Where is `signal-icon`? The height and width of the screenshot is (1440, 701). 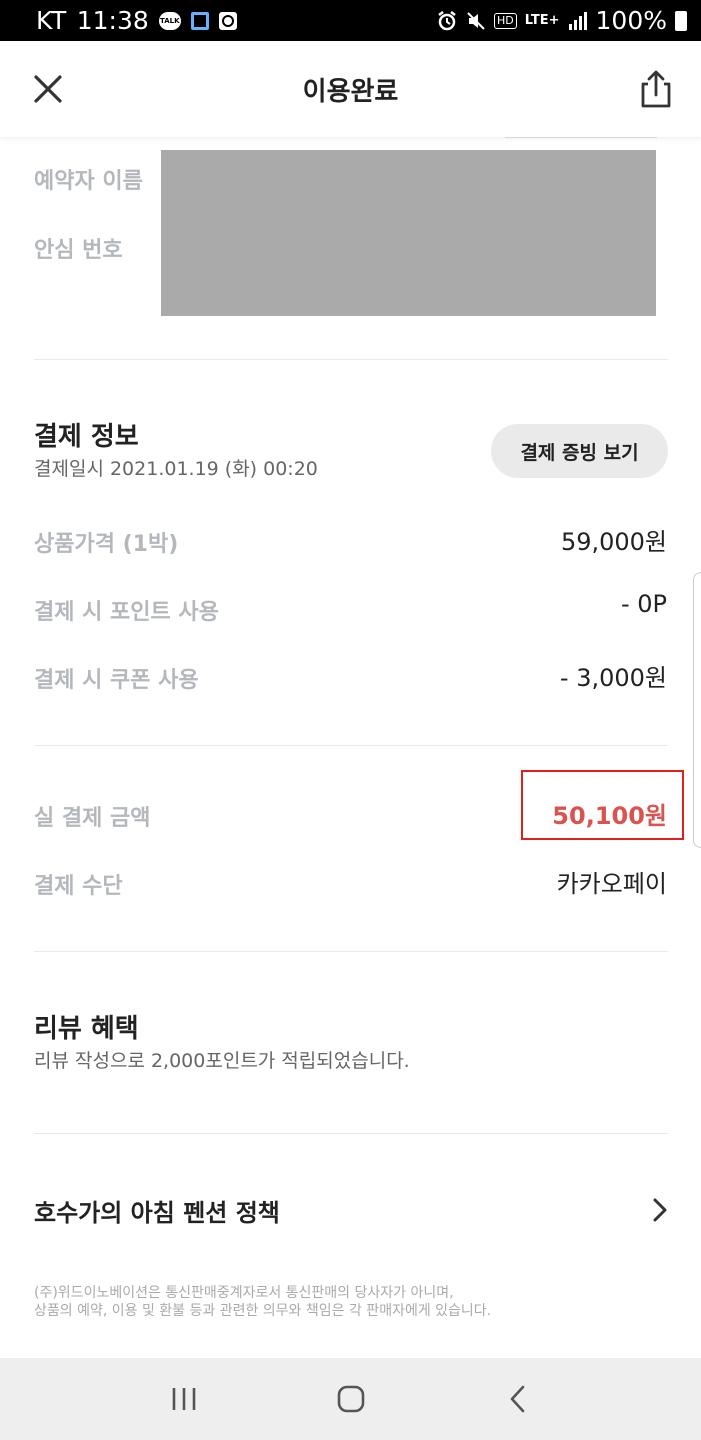
signal-icon is located at coordinates (577, 20).